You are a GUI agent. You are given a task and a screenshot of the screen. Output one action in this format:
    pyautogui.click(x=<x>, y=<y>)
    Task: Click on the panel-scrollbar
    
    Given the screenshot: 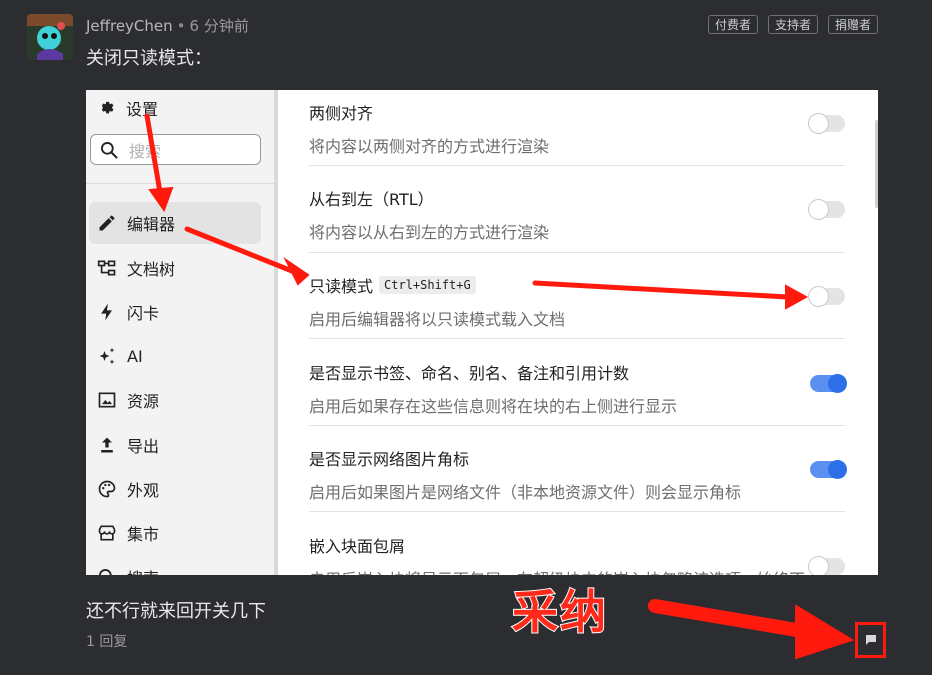 What is the action you would take?
    pyautogui.click(x=876, y=164)
    